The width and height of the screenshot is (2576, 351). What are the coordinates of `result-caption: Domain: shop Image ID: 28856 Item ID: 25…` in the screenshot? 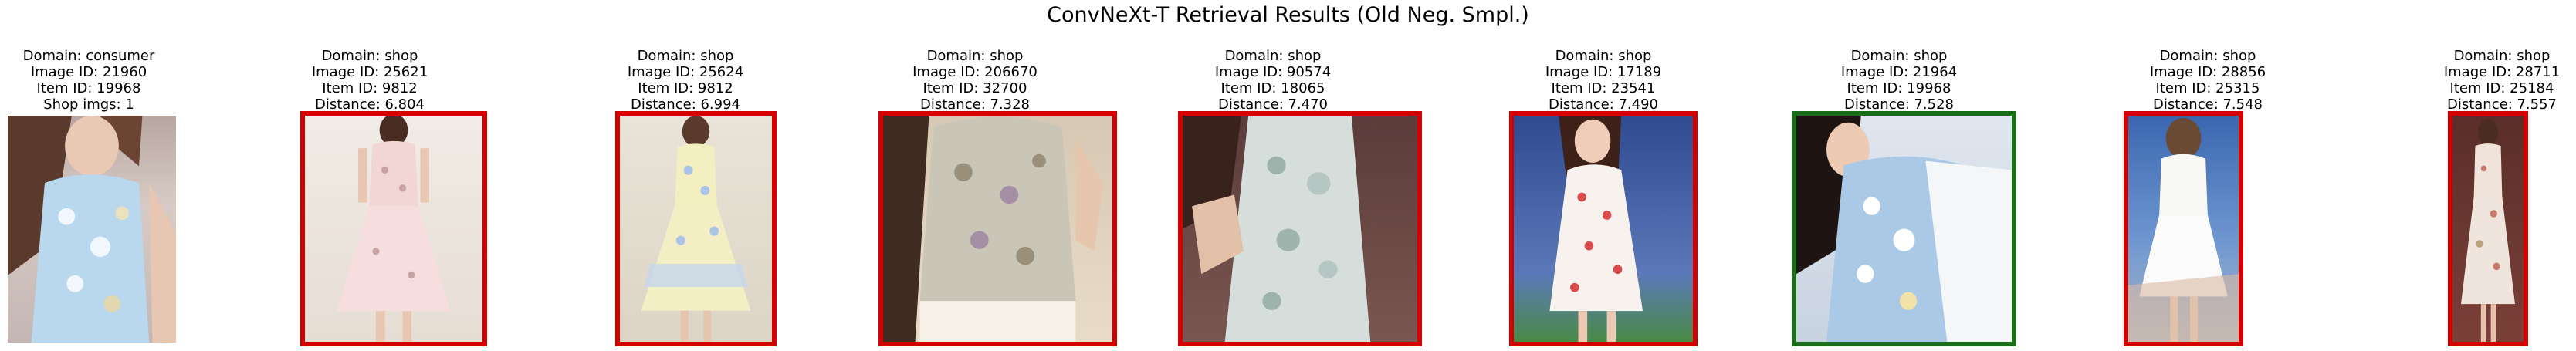 It's located at (2208, 80).